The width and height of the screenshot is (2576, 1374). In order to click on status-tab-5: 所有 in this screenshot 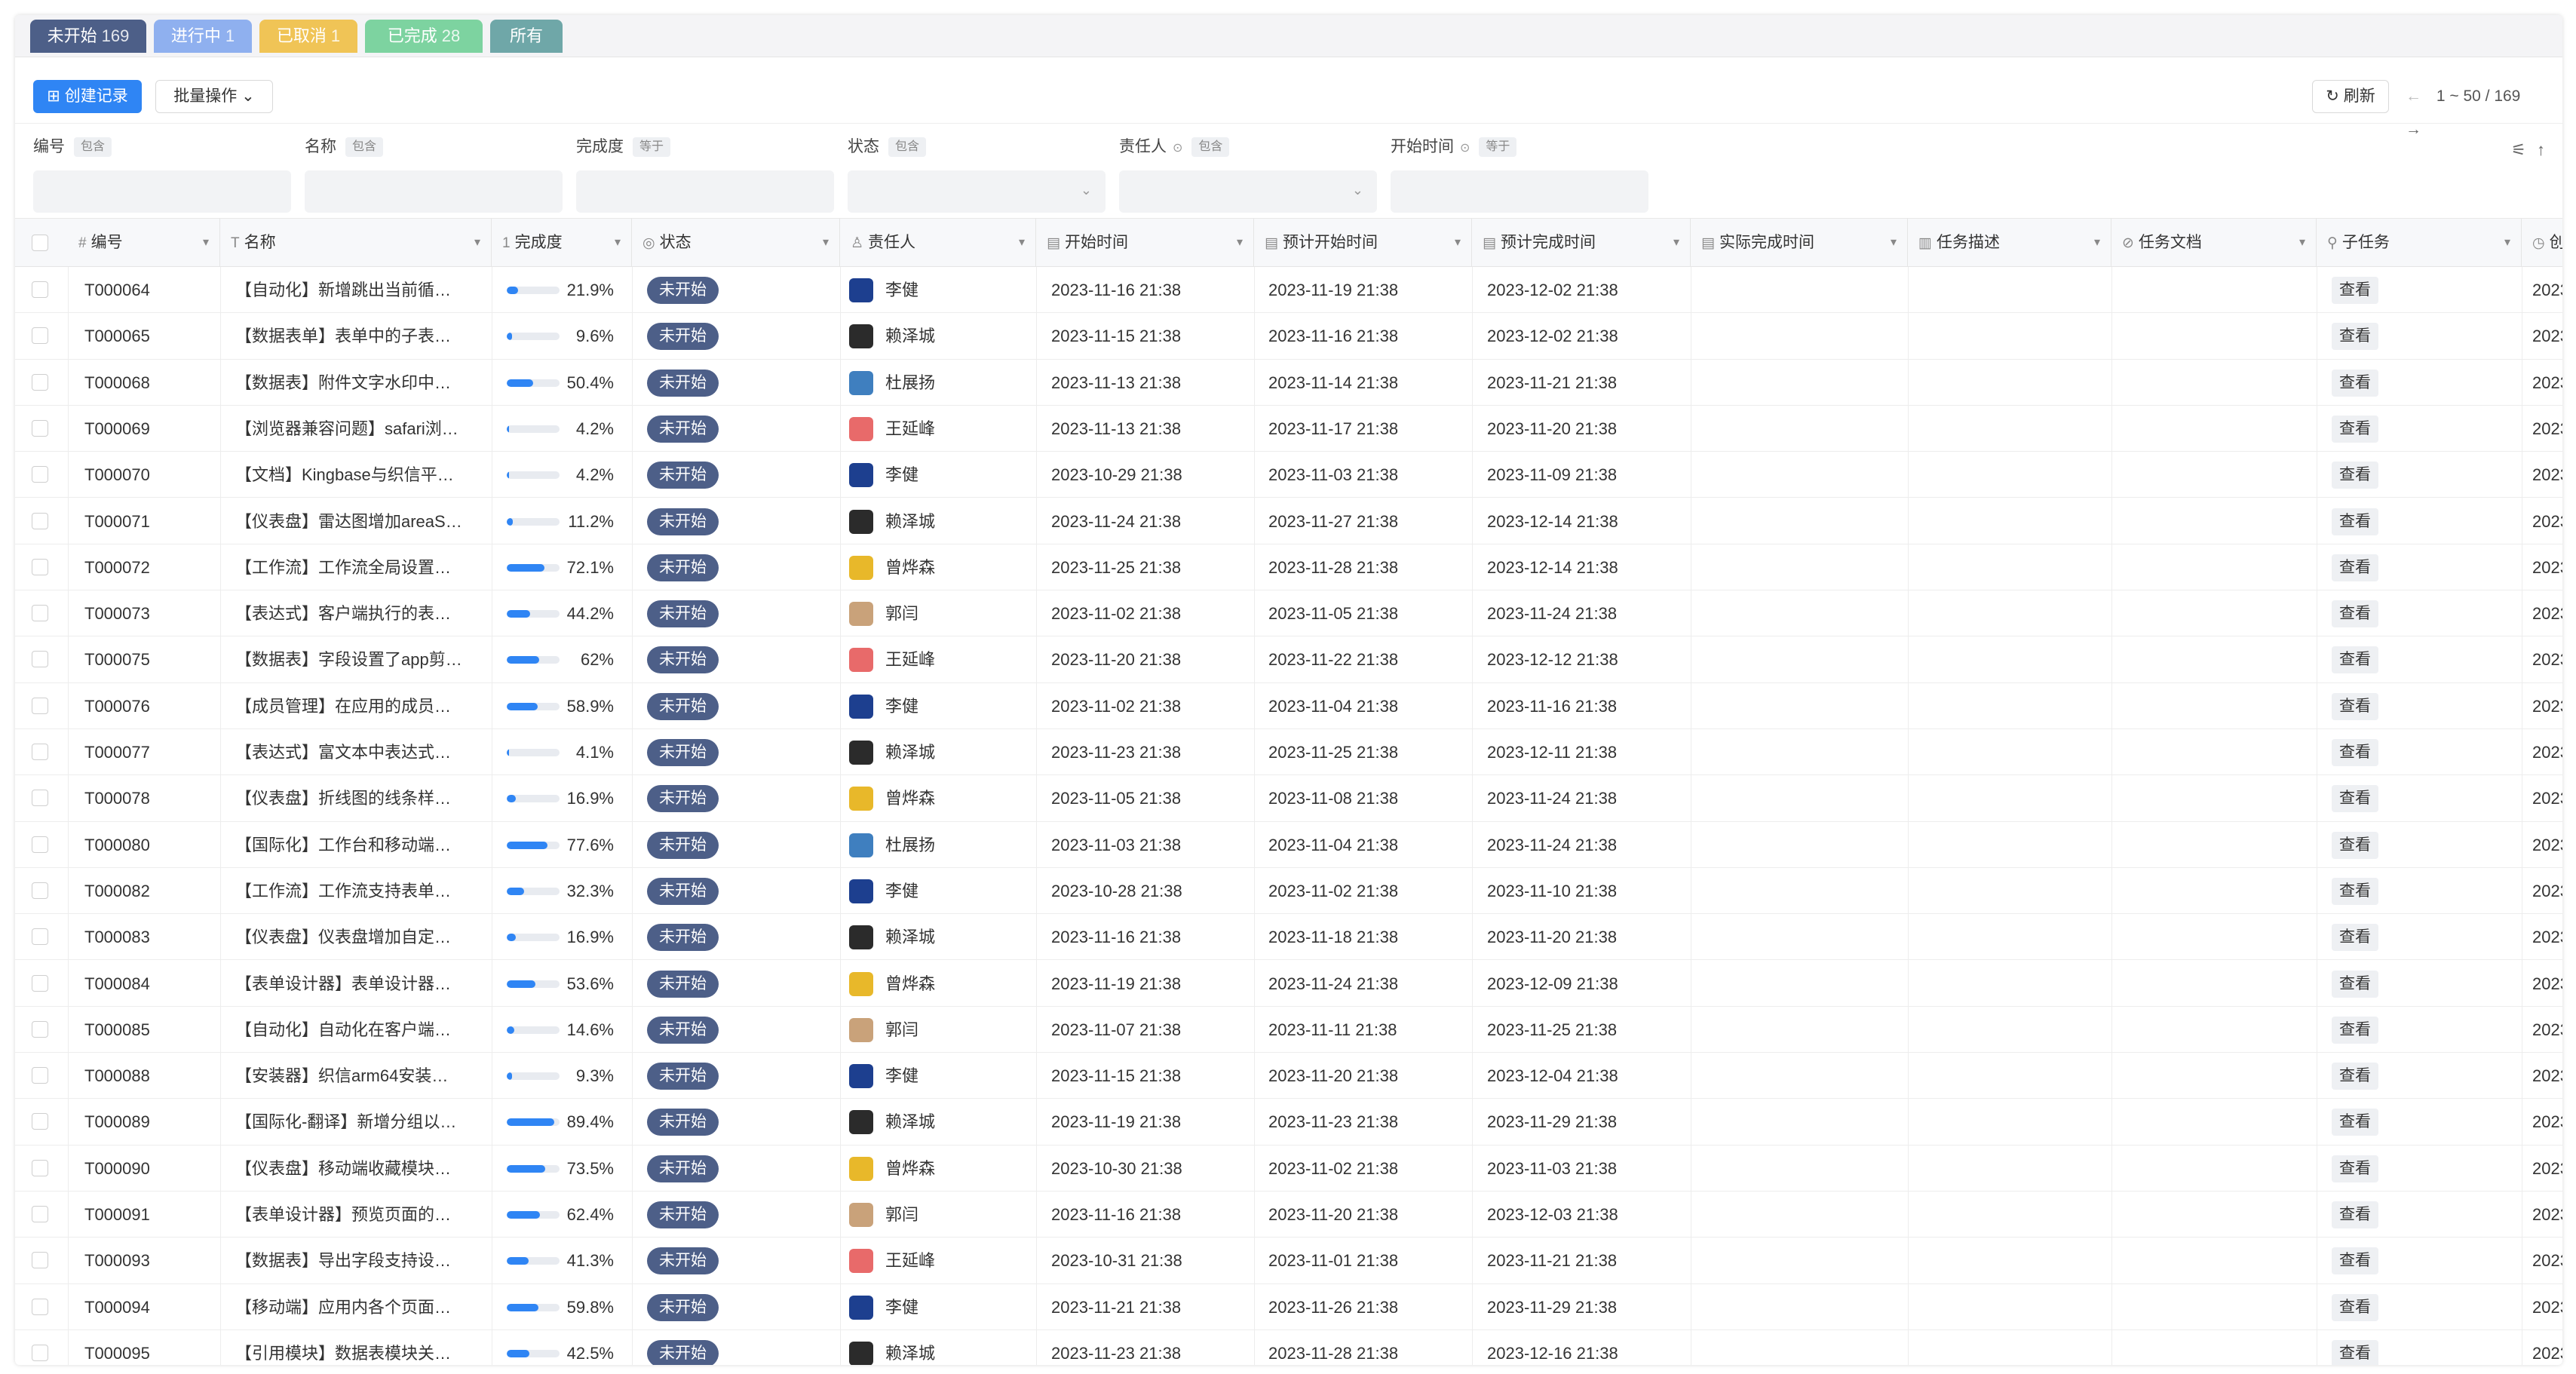, I will do `click(526, 36)`.